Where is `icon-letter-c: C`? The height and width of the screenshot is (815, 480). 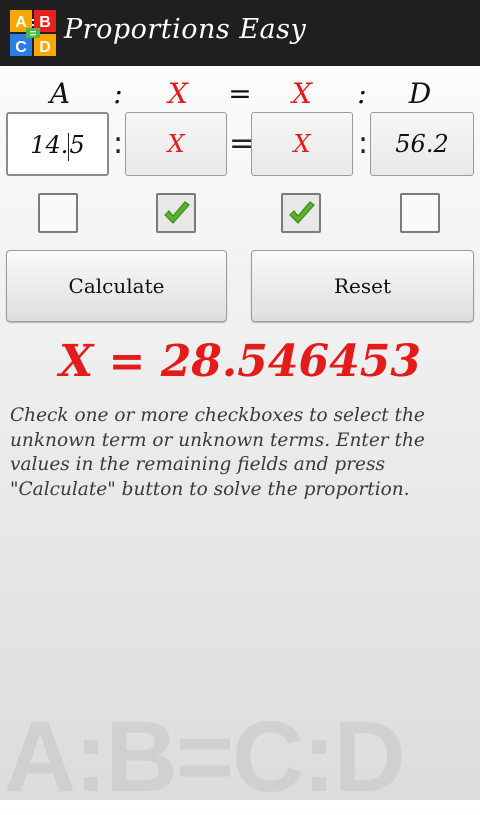 icon-letter-c: C is located at coordinates (21, 47).